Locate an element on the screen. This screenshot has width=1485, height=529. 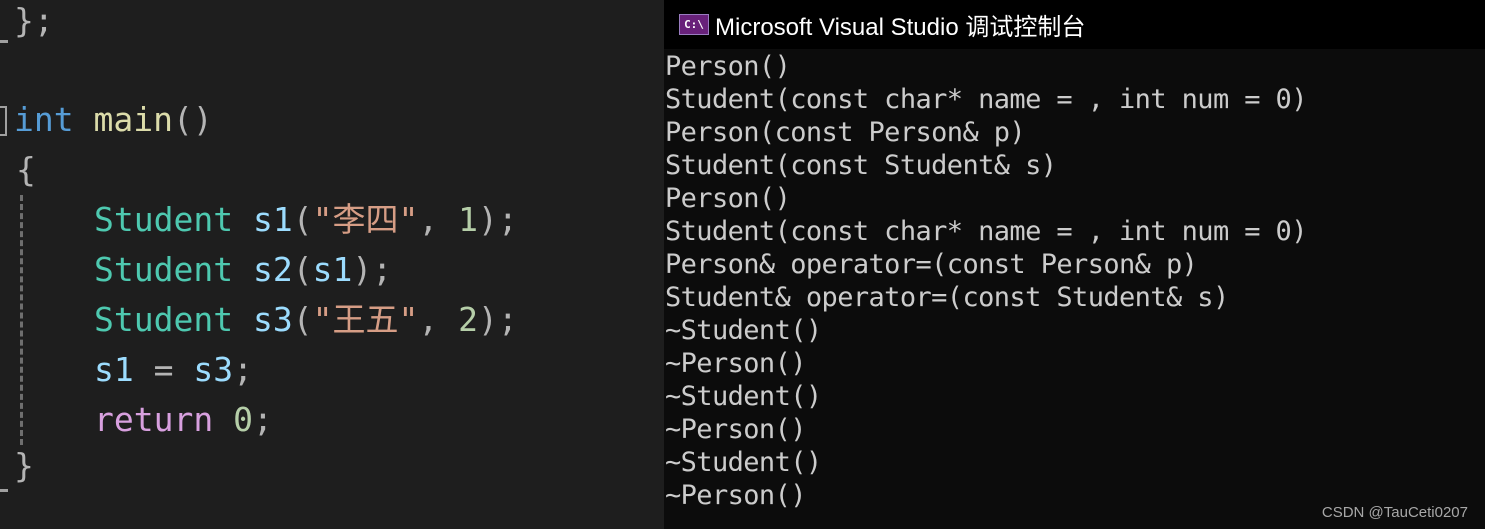
code-token: s2 is located at coordinates (272, 269).